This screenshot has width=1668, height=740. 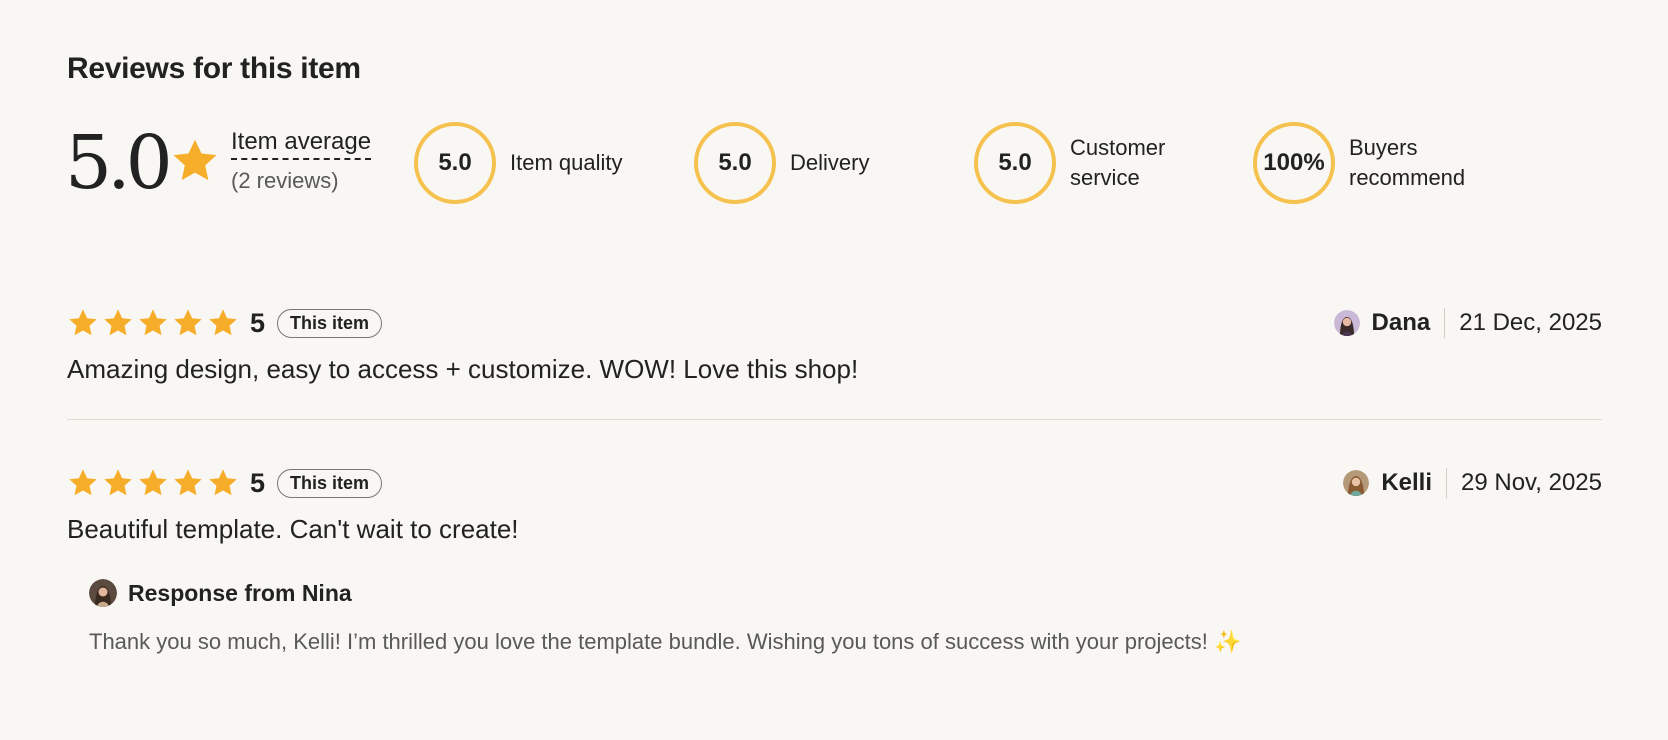 What do you see at coordinates (1294, 163) in the screenshot?
I see `metric-ring: 100%` at bounding box center [1294, 163].